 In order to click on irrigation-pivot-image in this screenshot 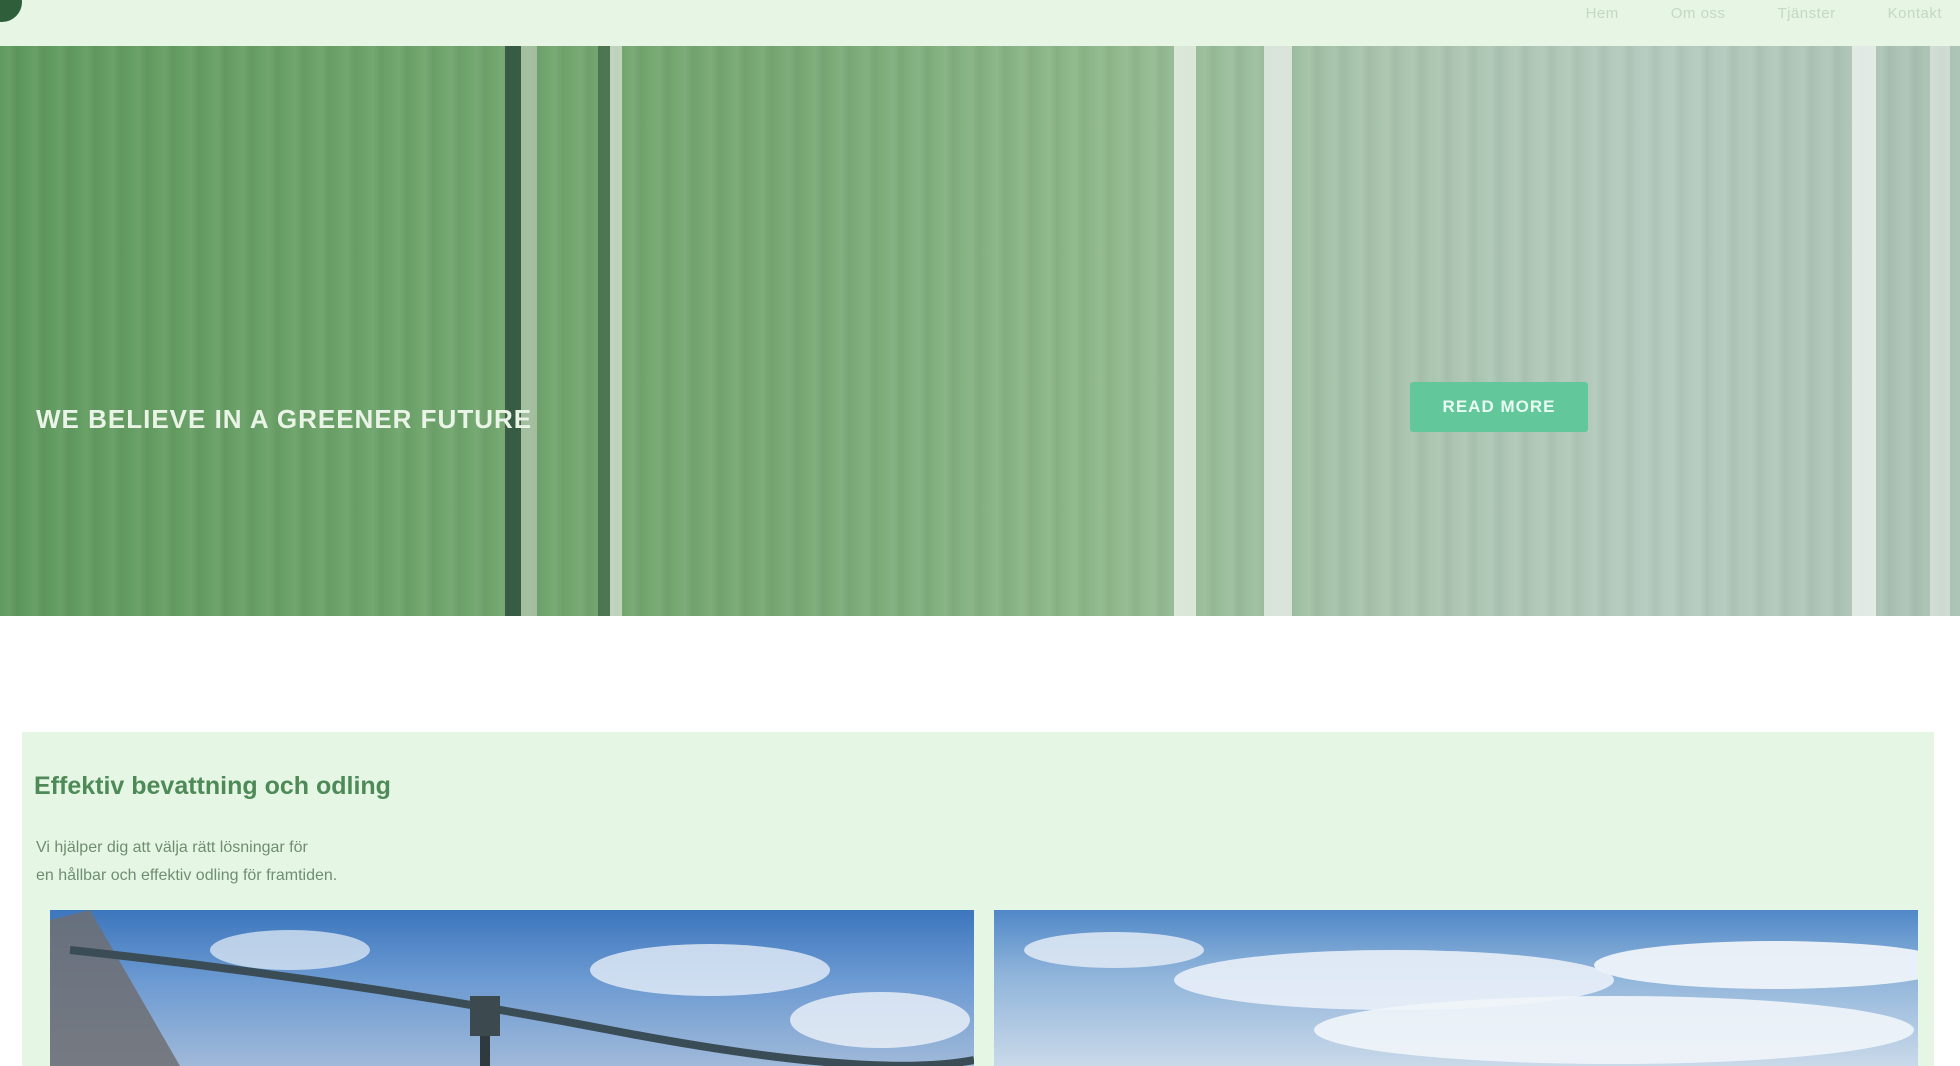, I will do `click(512, 988)`.